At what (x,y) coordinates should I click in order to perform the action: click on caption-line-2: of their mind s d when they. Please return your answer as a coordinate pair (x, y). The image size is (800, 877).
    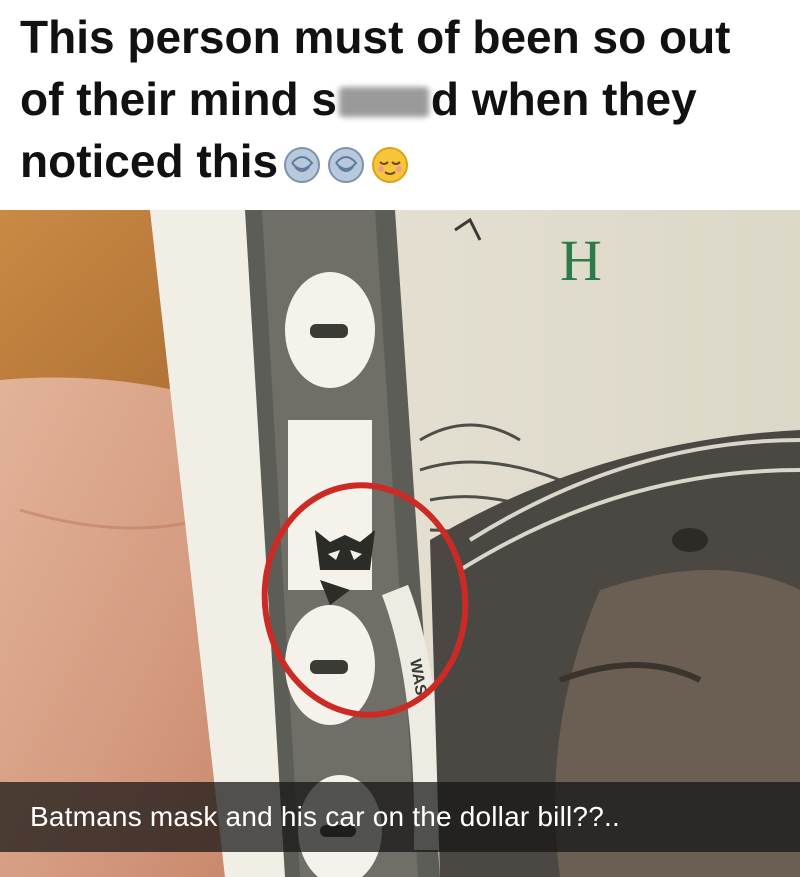
    Looking at the image, I should click on (400, 99).